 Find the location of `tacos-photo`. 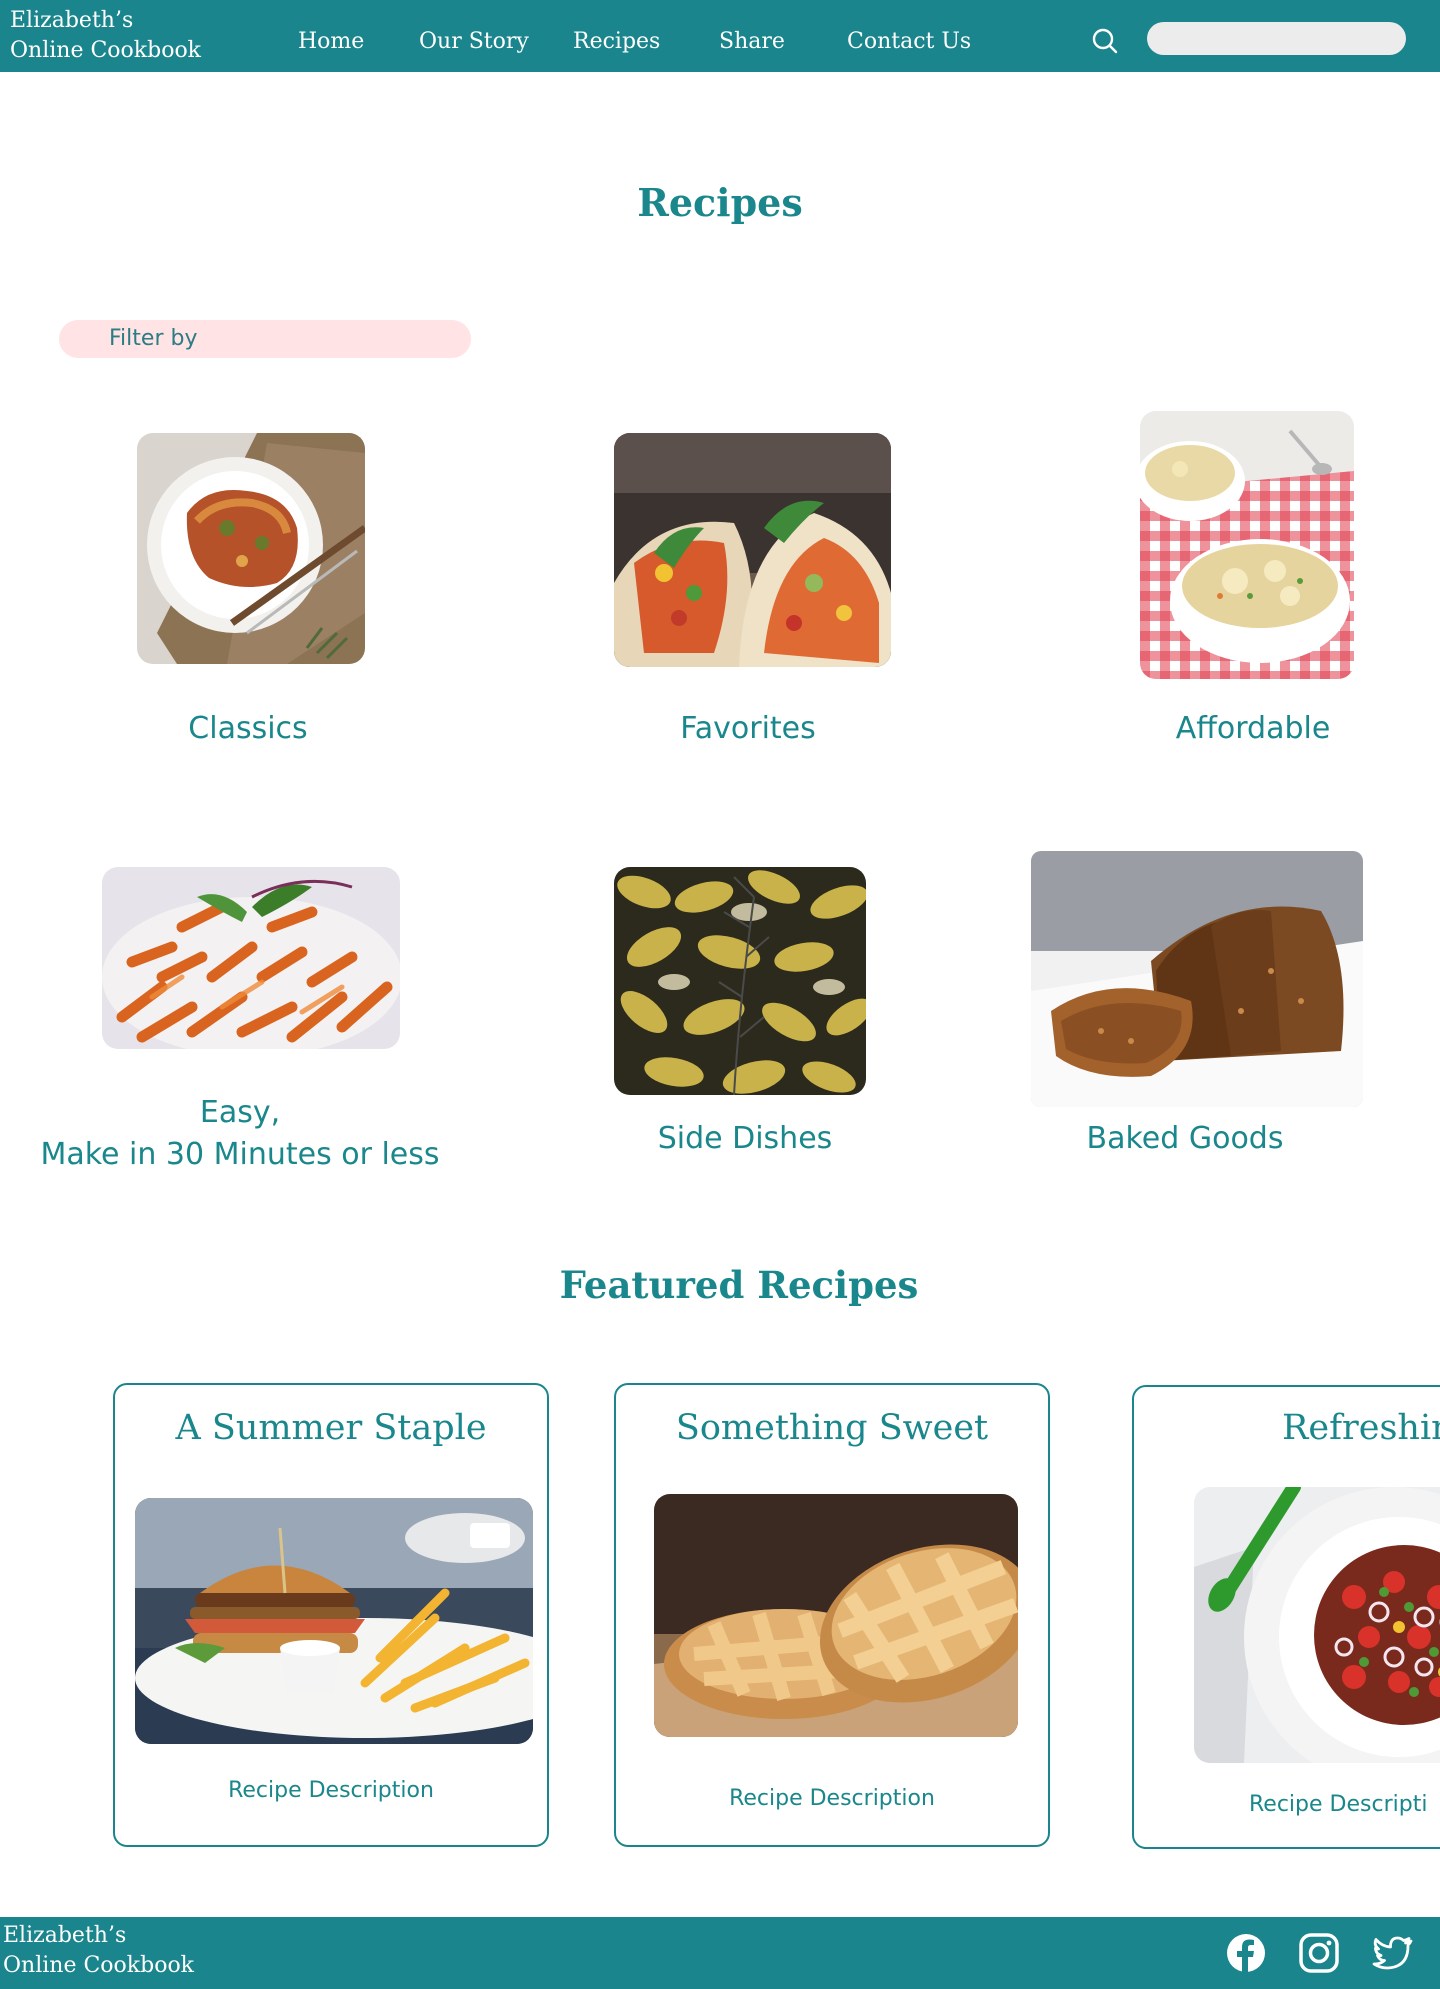

tacos-photo is located at coordinates (752, 550).